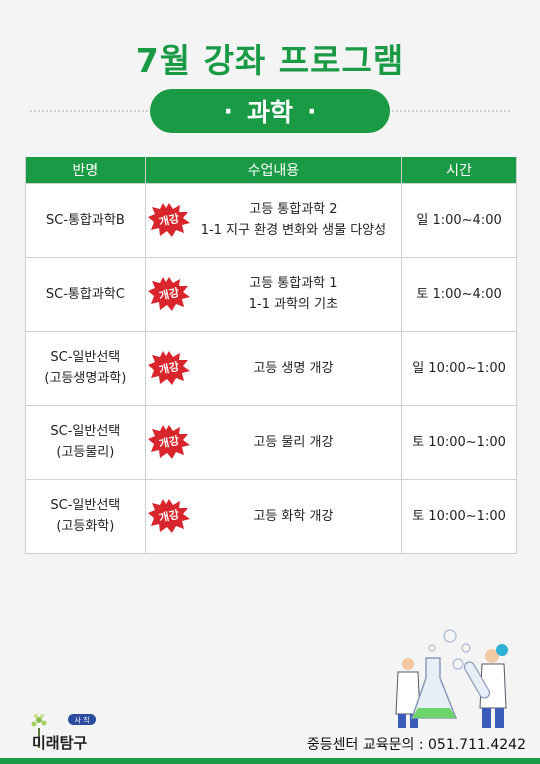 The image size is (540, 764). Describe the element at coordinates (293, 209) in the screenshot. I see `content-title: 고등 통합과학 2` at that location.